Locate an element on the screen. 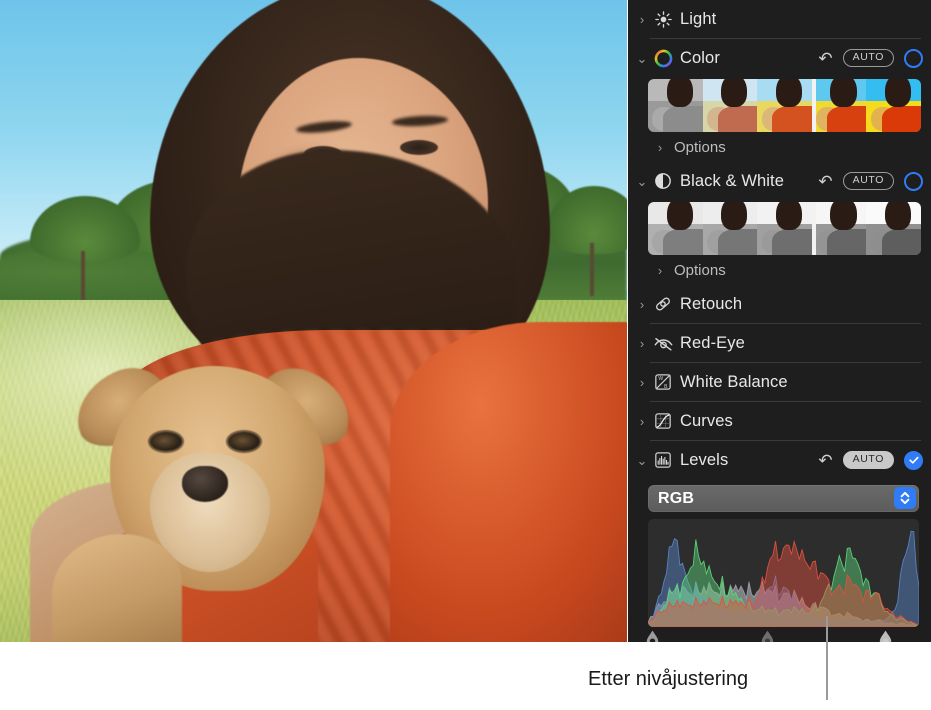 This screenshot has width=931, height=710. section-row-black-and-white: ⌄ Black & White ↶ AUTO is located at coordinates (779, 181).